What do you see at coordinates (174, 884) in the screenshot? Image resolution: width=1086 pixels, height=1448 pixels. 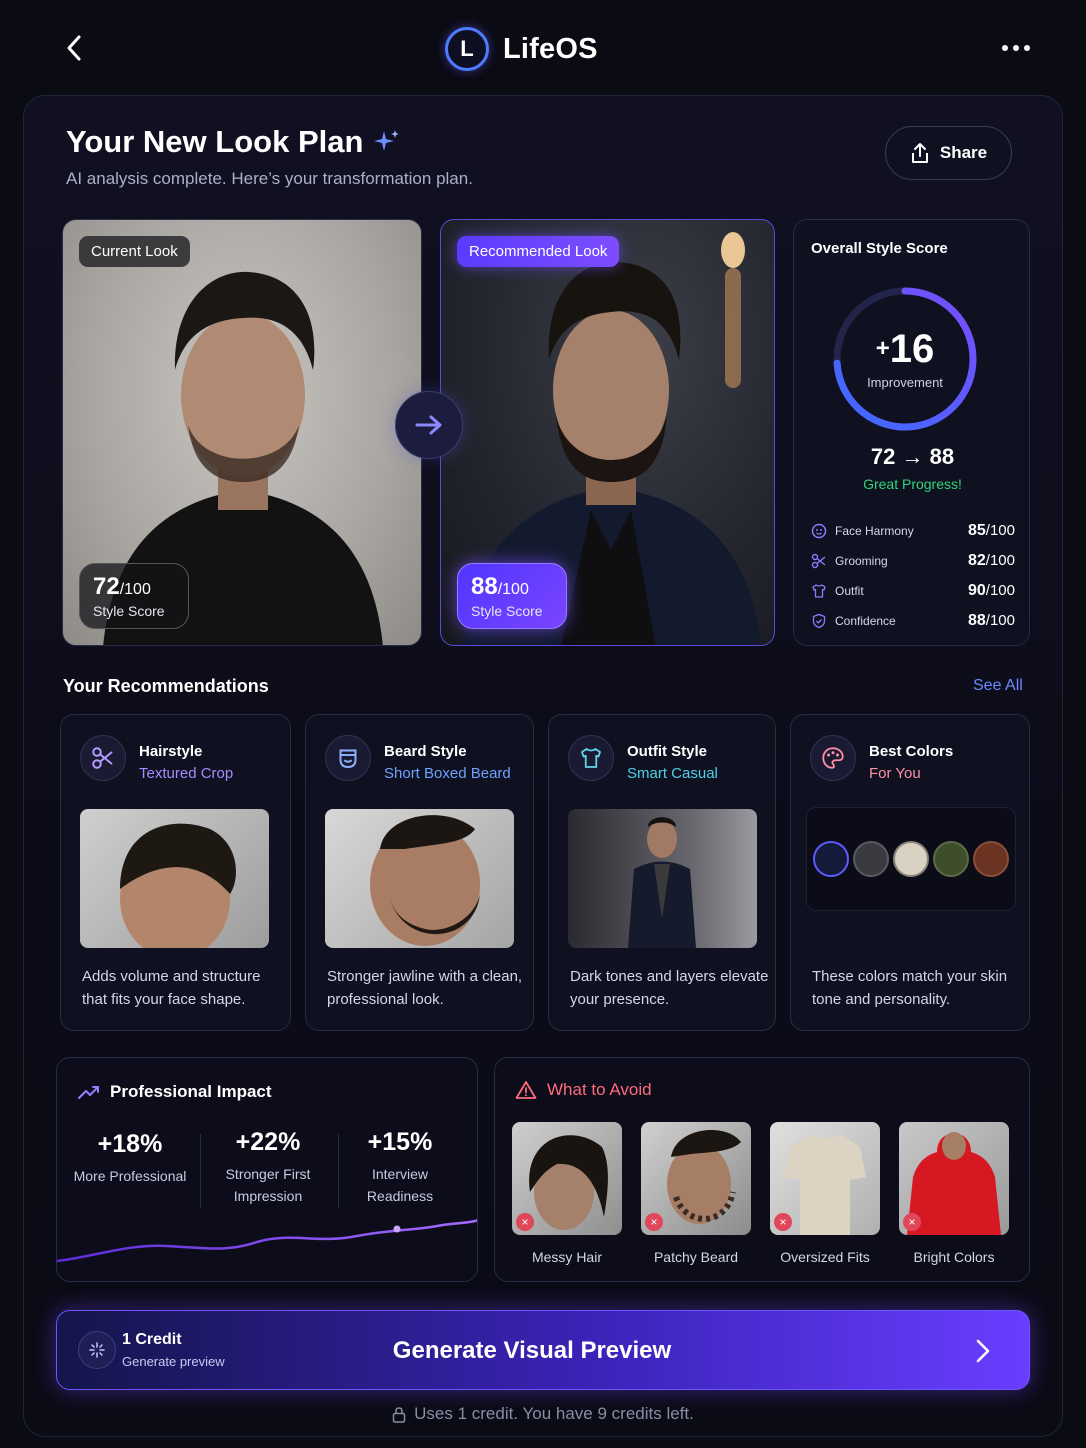 I see `hairstyle-image` at bounding box center [174, 884].